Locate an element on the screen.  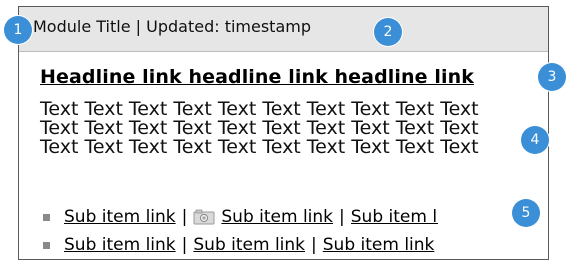
module-title-and-timestamp: Module Title | Updated: timestamp is located at coordinates (172, 26).